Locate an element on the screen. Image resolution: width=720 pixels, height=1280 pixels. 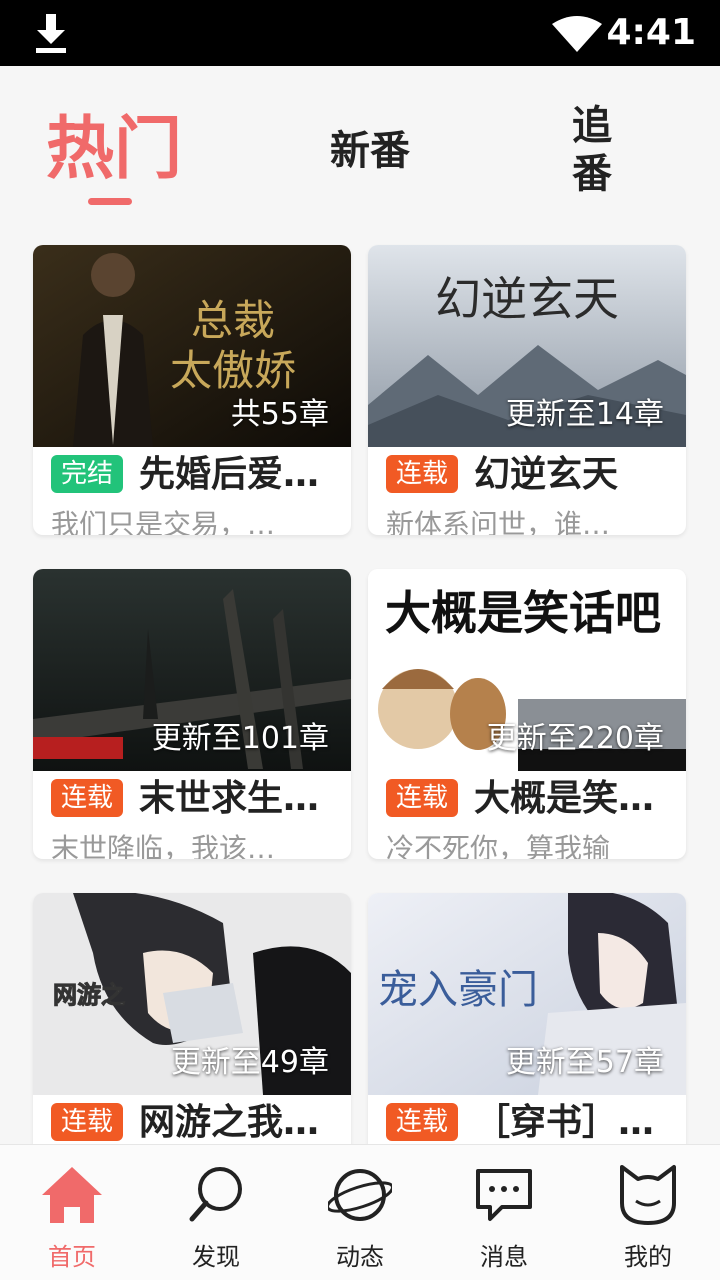
nav-home: 首页 is located at coordinates (72, 1212).